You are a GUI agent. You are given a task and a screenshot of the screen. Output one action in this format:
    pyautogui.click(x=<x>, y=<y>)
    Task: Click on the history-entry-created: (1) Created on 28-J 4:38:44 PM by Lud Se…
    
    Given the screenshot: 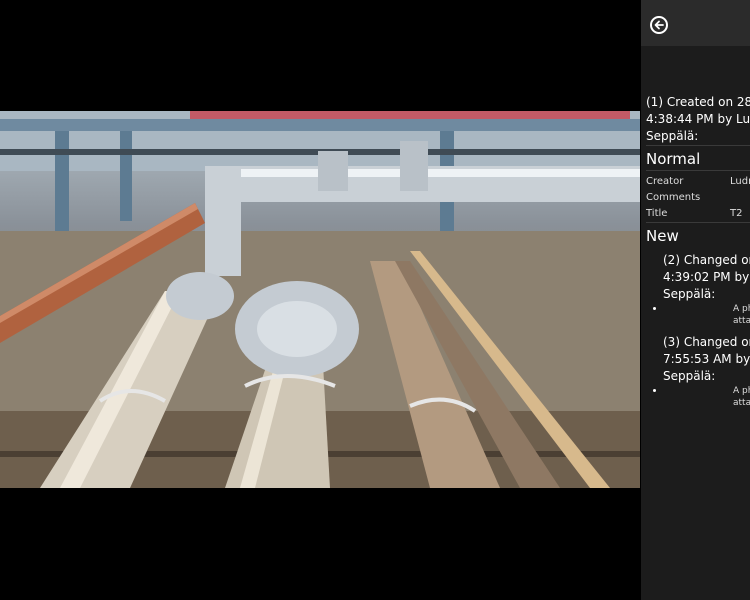 What is the action you would take?
    pyautogui.click(x=698, y=119)
    